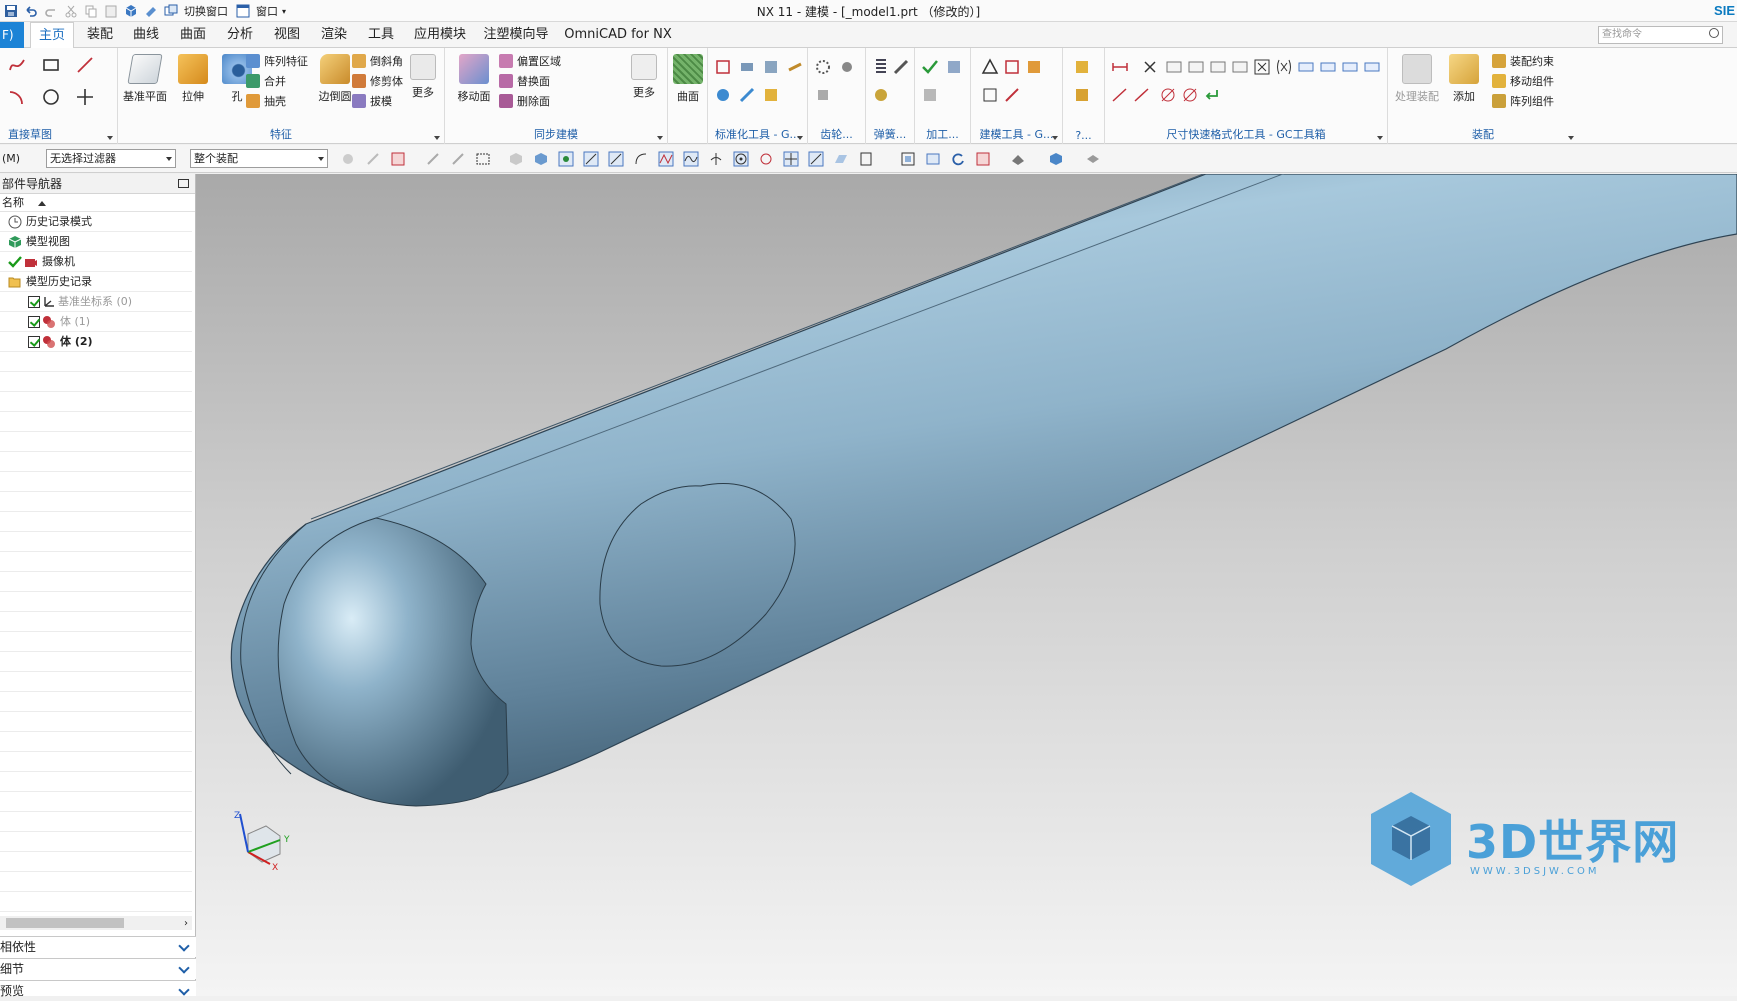  I want to click on process-assembly-button: 处理装配, so click(1417, 87).